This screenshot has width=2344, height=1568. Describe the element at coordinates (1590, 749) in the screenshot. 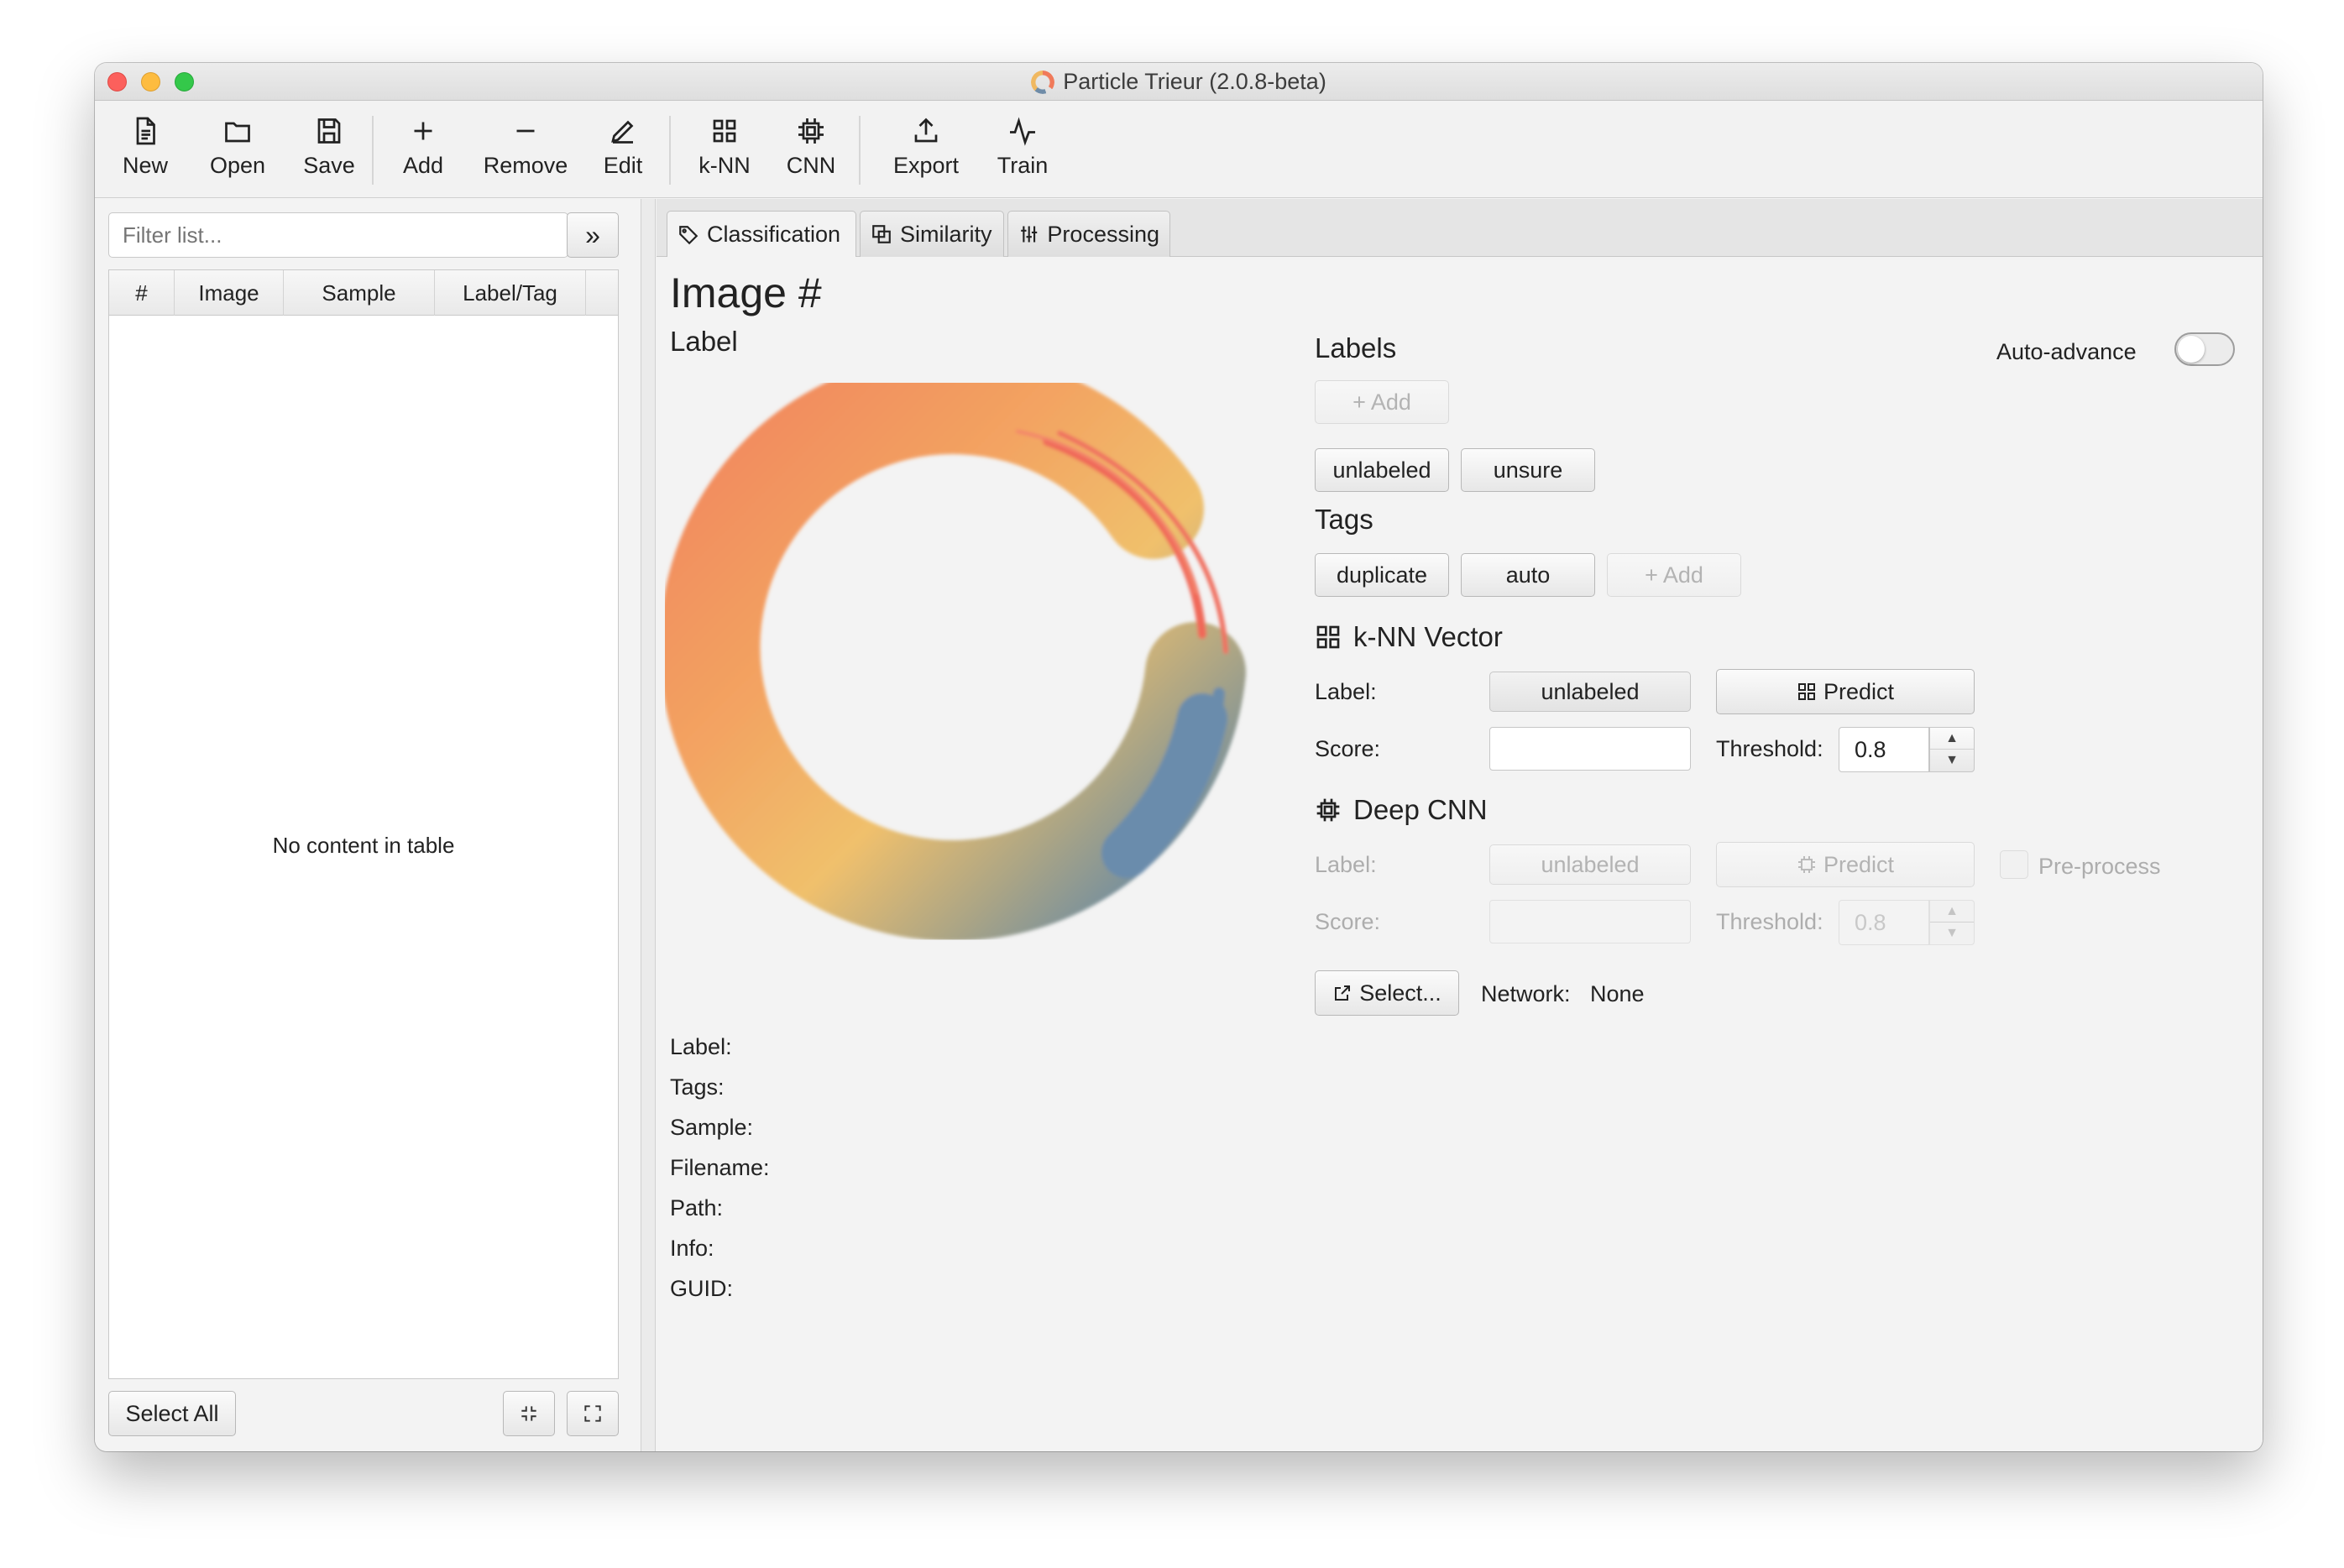

I see `knn-score-field` at that location.